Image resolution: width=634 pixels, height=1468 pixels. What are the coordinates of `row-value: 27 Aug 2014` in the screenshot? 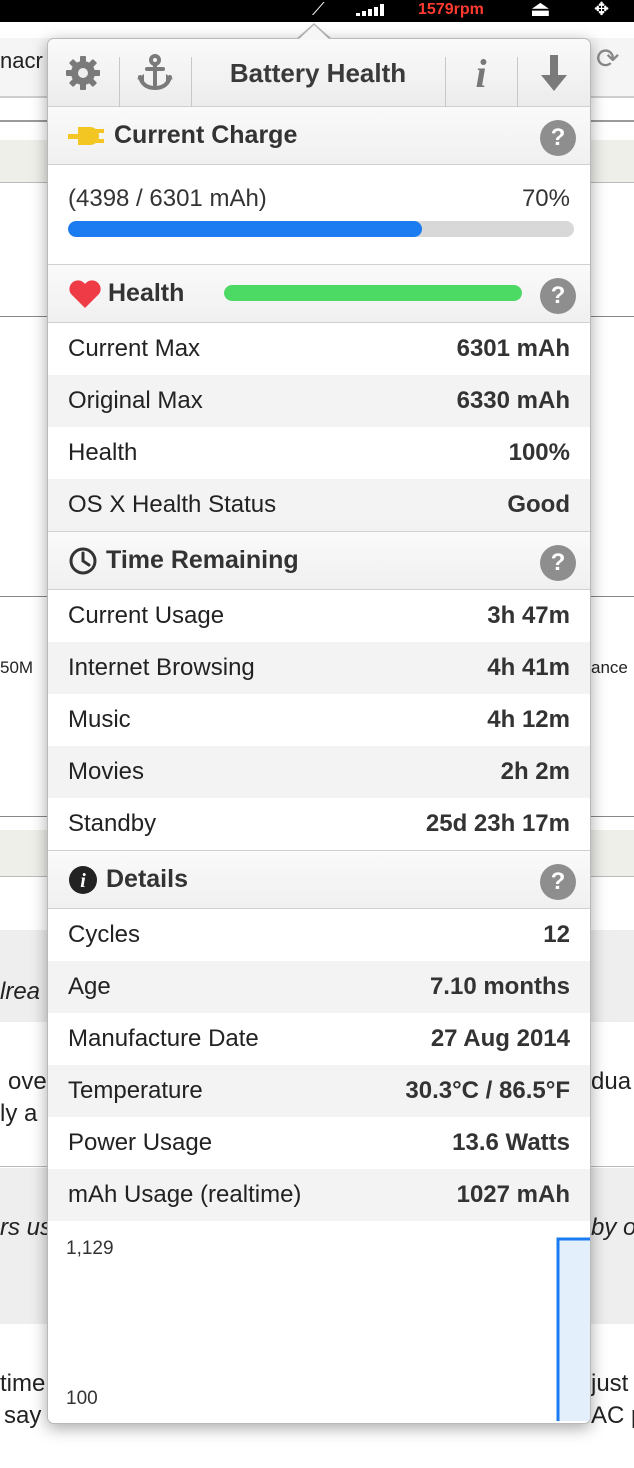 It's located at (500, 1038).